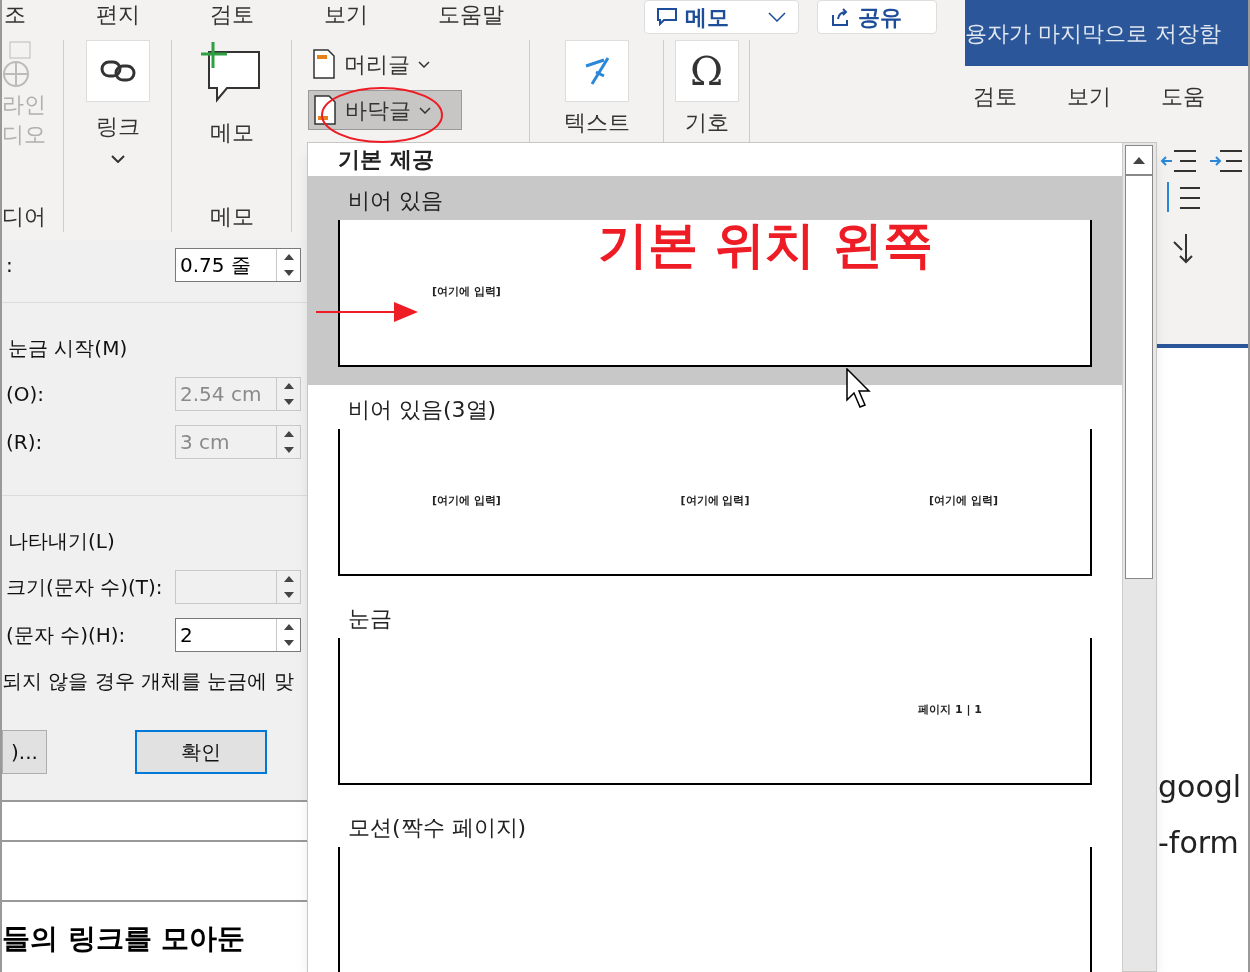 This screenshot has height=972, width=1250. I want to click on item-label: 눈금, so click(370, 618).